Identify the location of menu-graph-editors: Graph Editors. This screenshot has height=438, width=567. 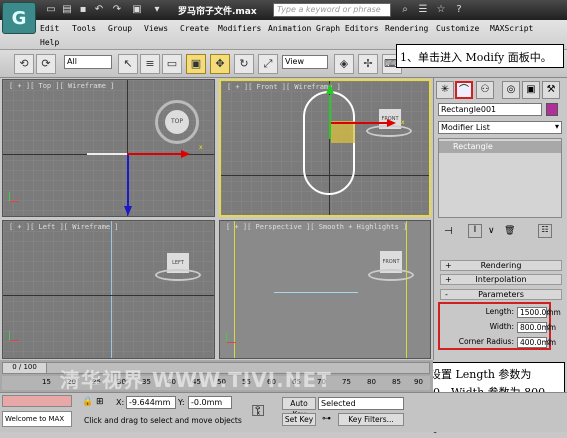
(347, 28).